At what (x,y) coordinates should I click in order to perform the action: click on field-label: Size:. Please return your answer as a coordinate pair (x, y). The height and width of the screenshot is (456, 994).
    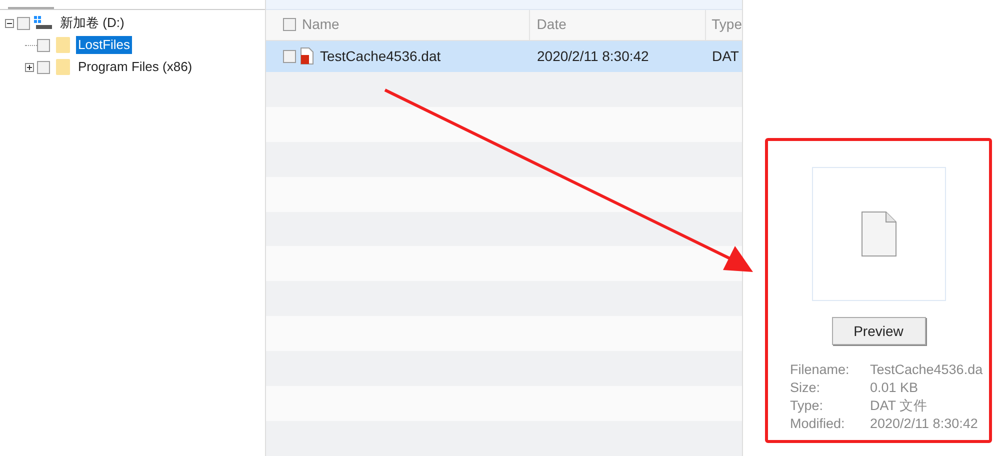
    Looking at the image, I should click on (806, 388).